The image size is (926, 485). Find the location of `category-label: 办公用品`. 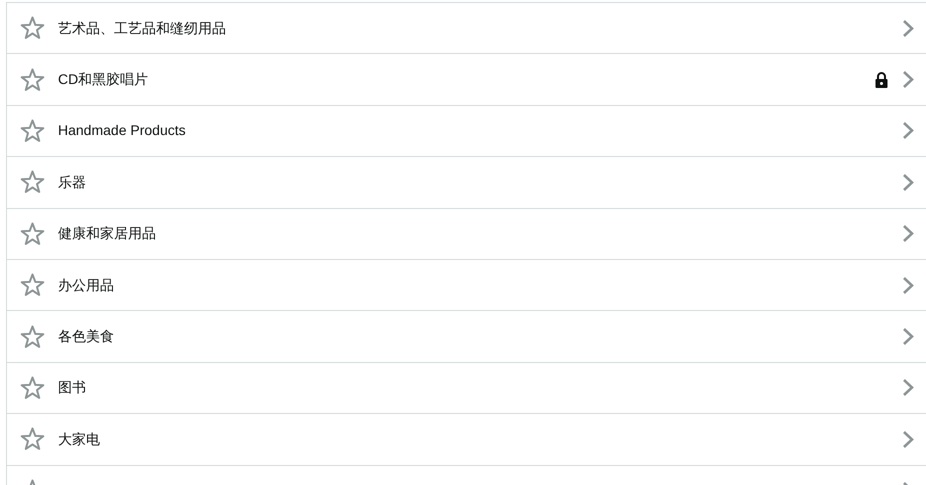

category-label: 办公用品 is located at coordinates (86, 285).